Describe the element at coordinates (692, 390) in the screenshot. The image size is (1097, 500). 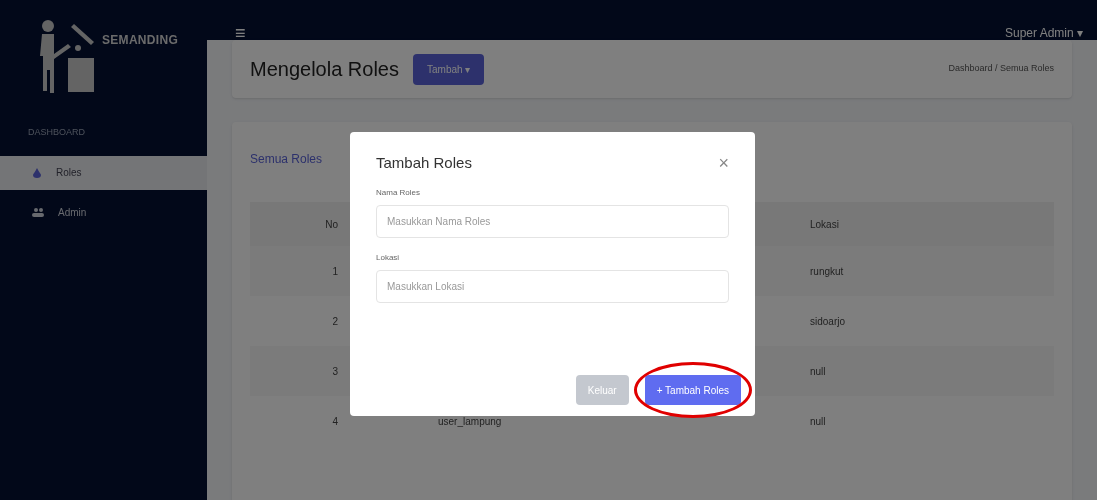
I see `add-role-button: + Tambah Roles` at that location.